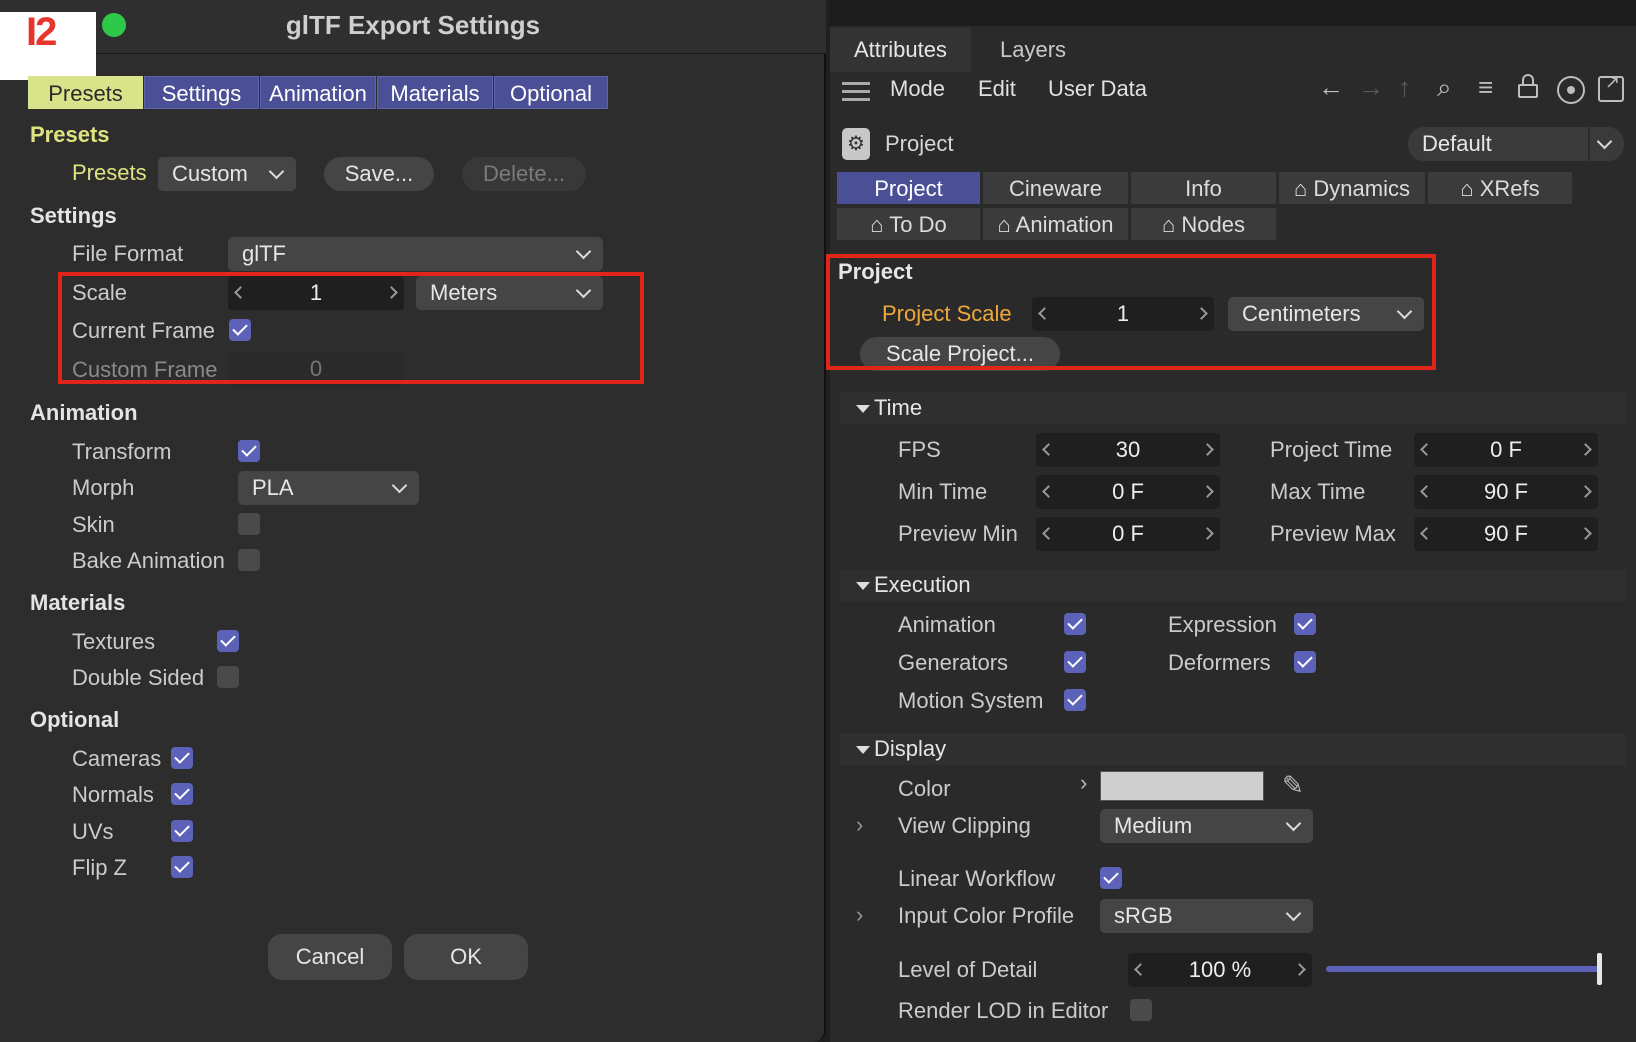 The image size is (1636, 1042). I want to click on uvs-checkbox, so click(182, 831).